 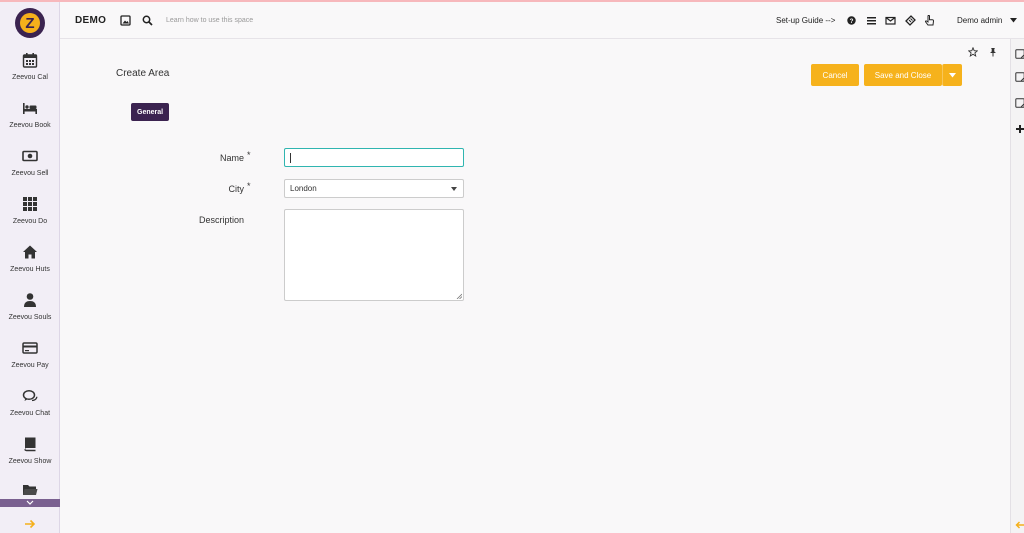 I want to click on description-label: Description, so click(x=221, y=220).